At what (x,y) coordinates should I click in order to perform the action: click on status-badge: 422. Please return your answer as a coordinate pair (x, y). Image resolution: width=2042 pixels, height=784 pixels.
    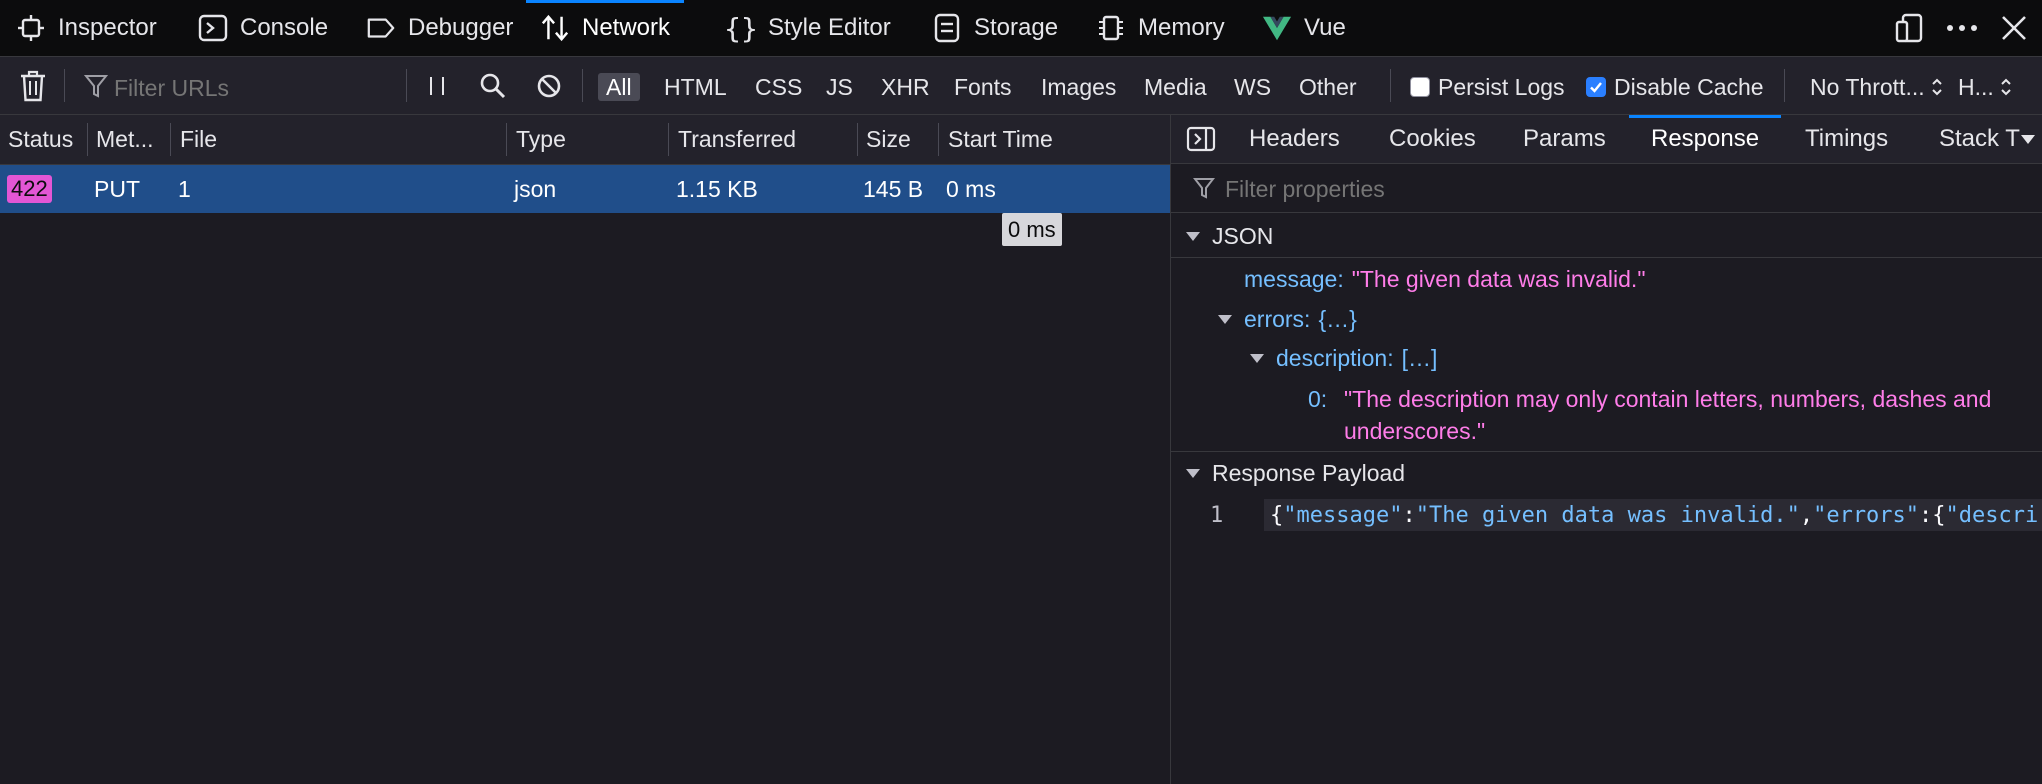
    Looking at the image, I should click on (29, 189).